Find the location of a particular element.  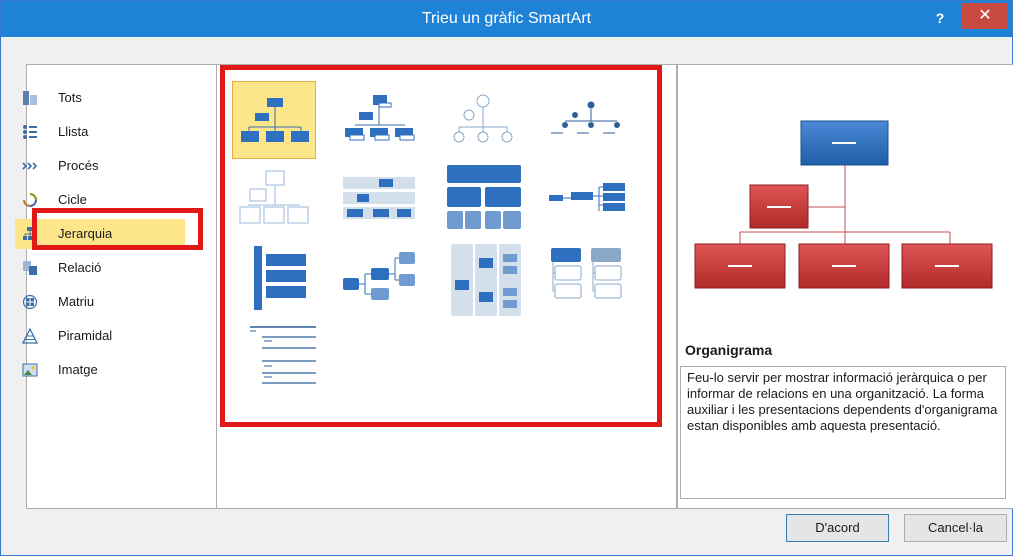

category-label: Relació is located at coordinates (80, 267).